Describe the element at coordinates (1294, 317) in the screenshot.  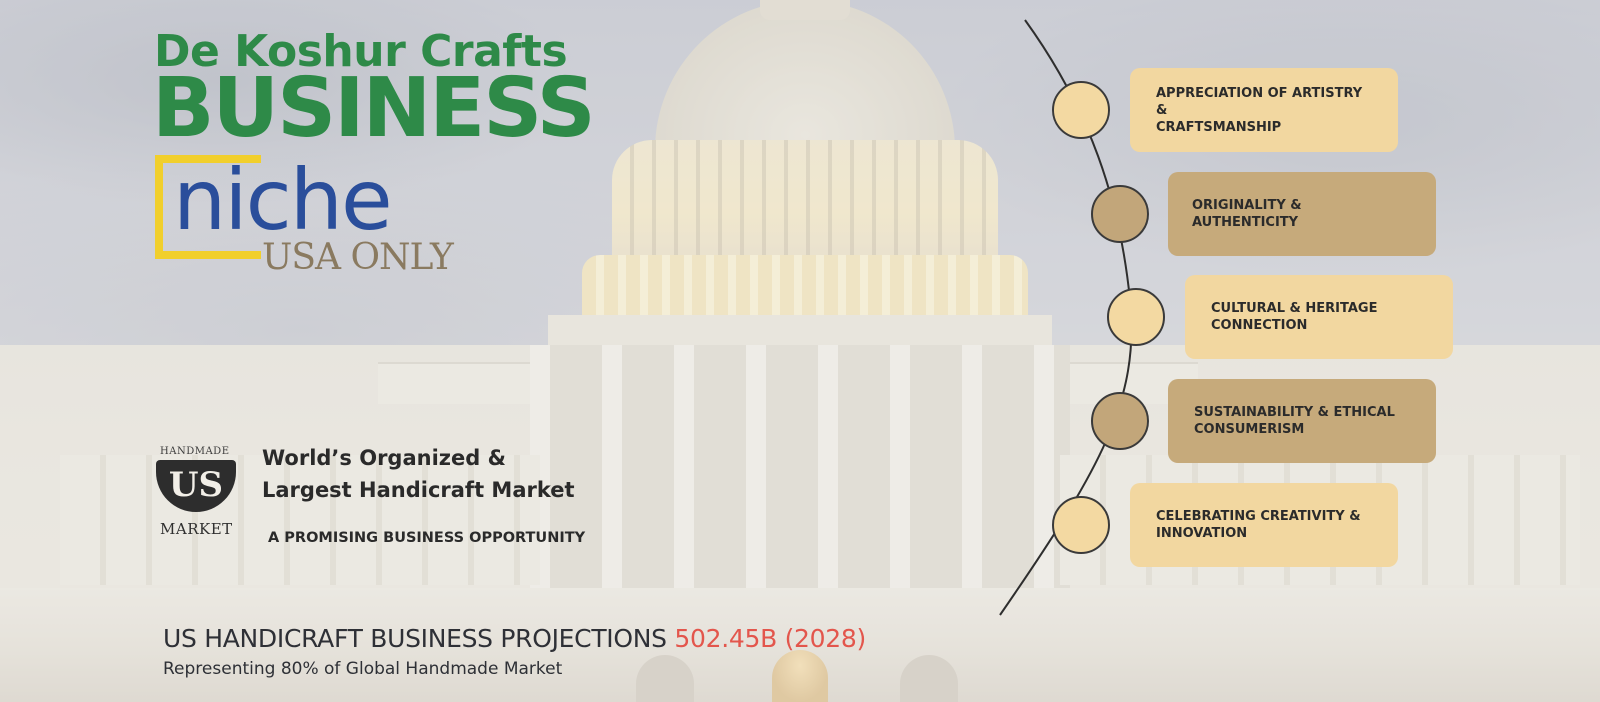
I see `card-3-text: CULTURAL & HERITAGE CONNECTION` at that location.